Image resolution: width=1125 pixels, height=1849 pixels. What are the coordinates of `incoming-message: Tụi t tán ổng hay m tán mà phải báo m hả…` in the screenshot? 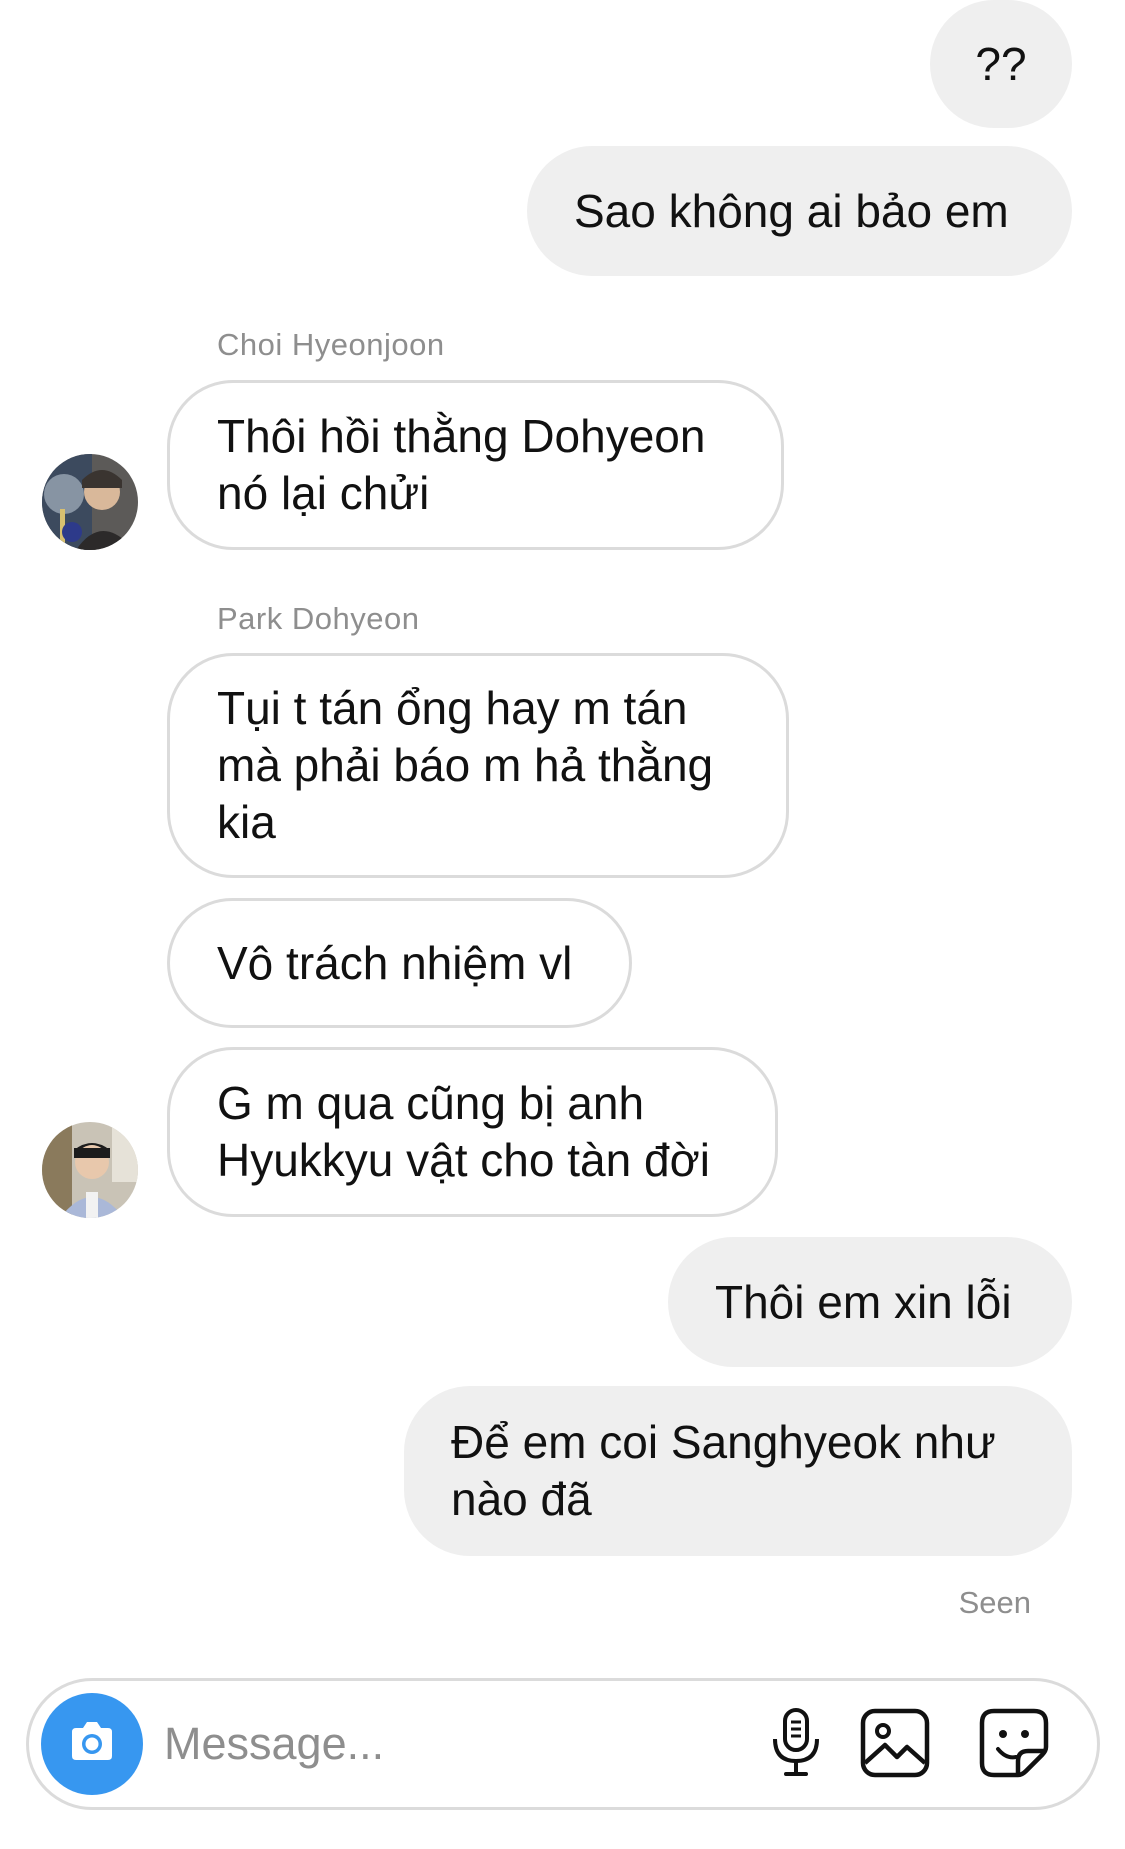 It's located at (478, 765).